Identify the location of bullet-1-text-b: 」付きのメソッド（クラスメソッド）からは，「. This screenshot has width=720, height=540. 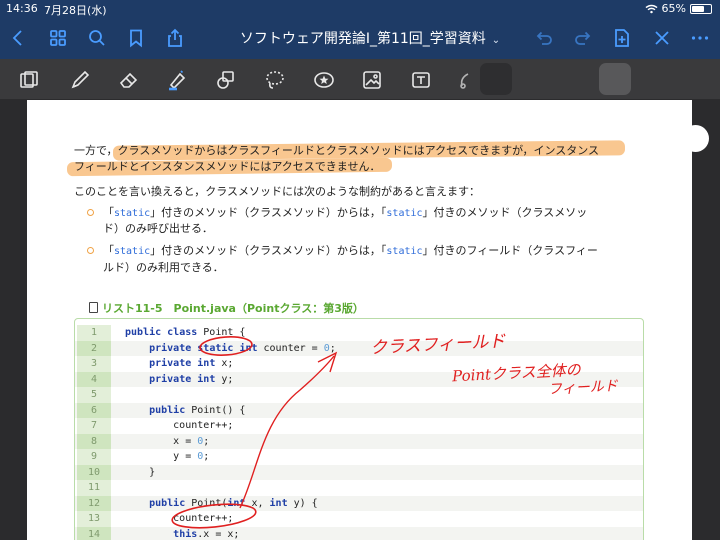
(268, 212).